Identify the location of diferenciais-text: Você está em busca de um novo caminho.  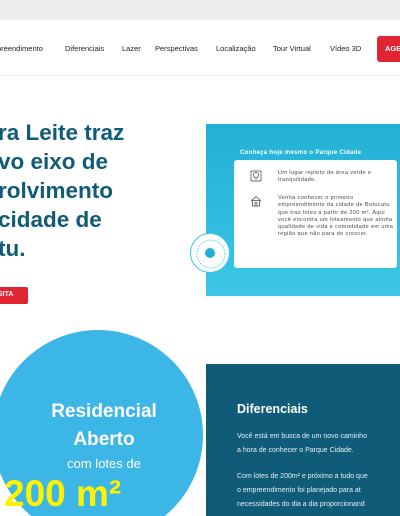
(302, 436).